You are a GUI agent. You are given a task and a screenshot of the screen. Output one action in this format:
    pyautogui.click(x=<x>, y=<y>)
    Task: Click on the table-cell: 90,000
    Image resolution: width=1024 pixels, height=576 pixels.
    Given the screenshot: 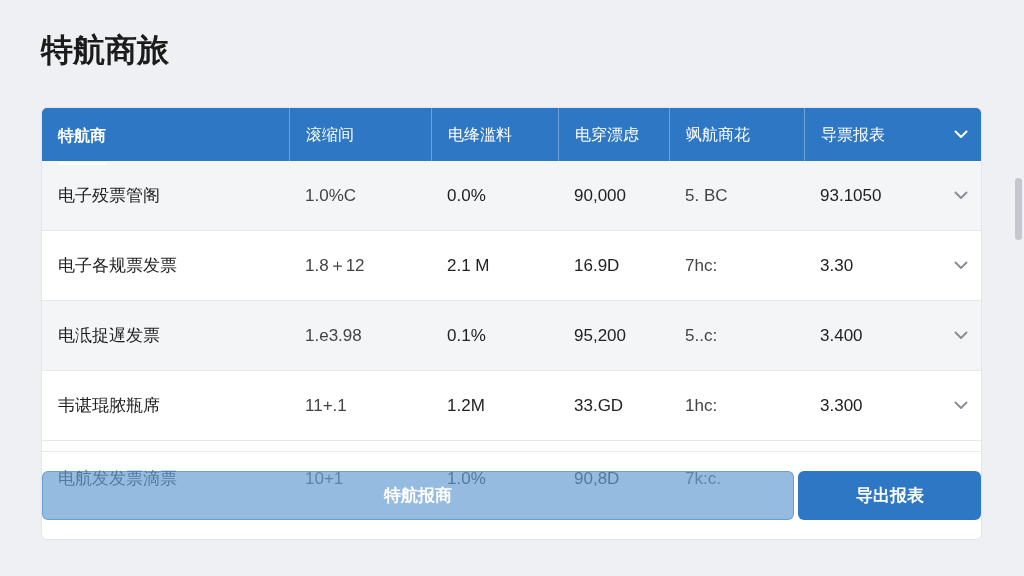 What is the action you would take?
    pyautogui.click(x=600, y=195)
    